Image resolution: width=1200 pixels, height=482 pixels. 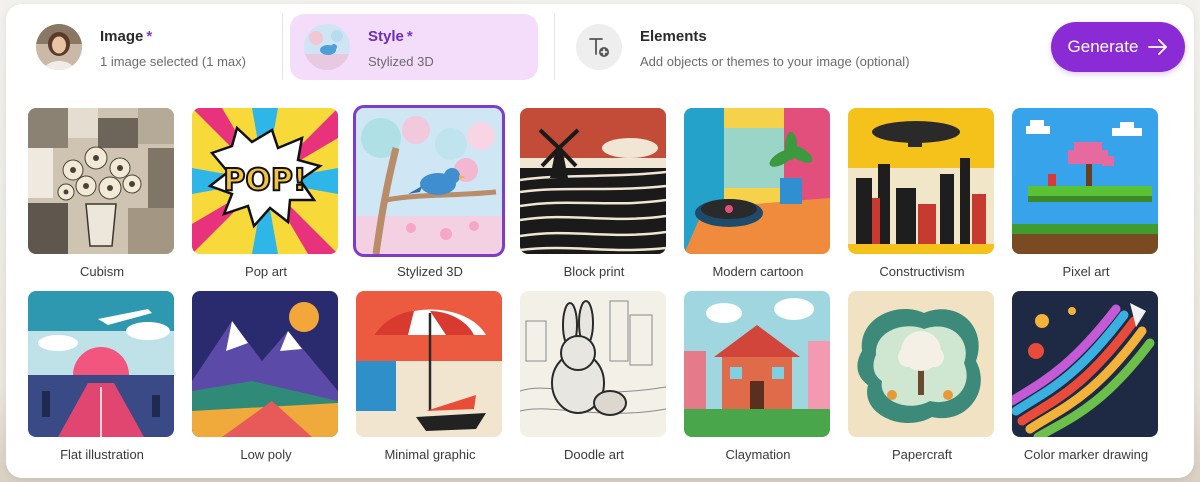 I want to click on style-thumbnail, so click(x=327, y=47).